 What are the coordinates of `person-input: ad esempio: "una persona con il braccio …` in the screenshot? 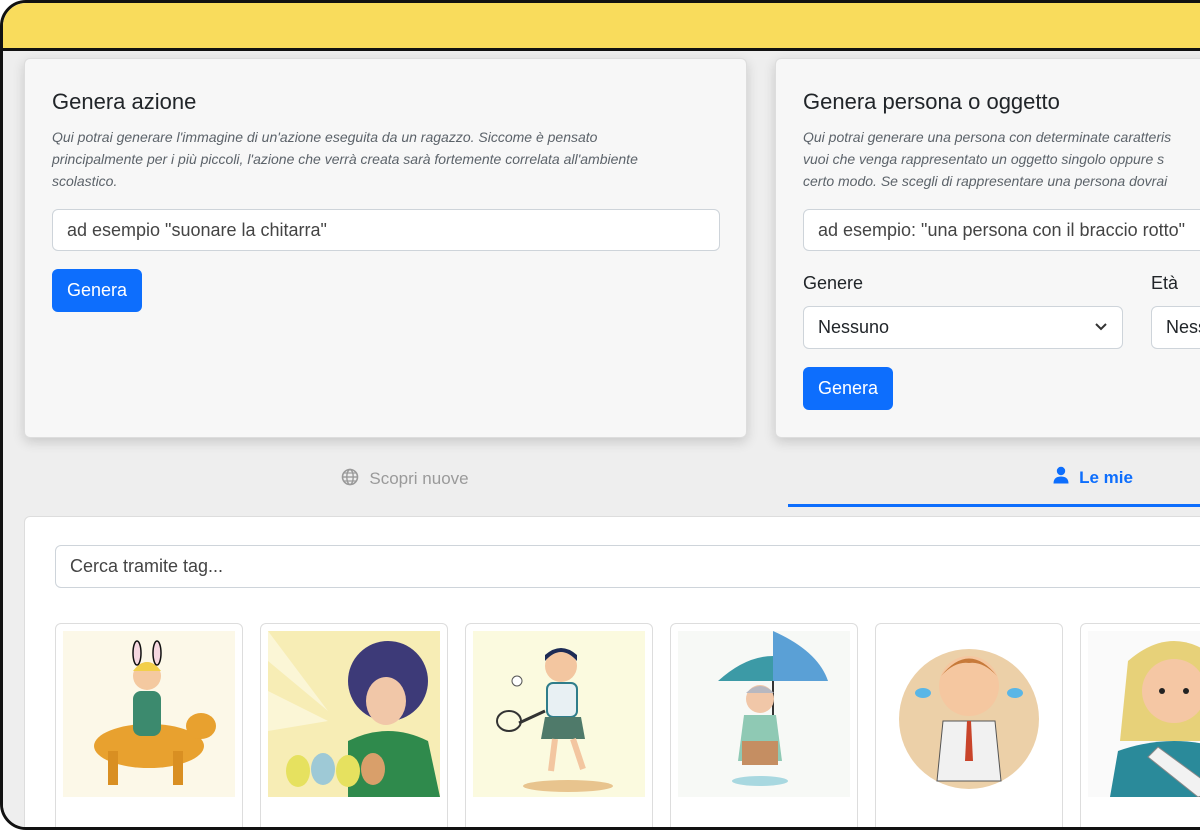 It's located at (1001, 230).